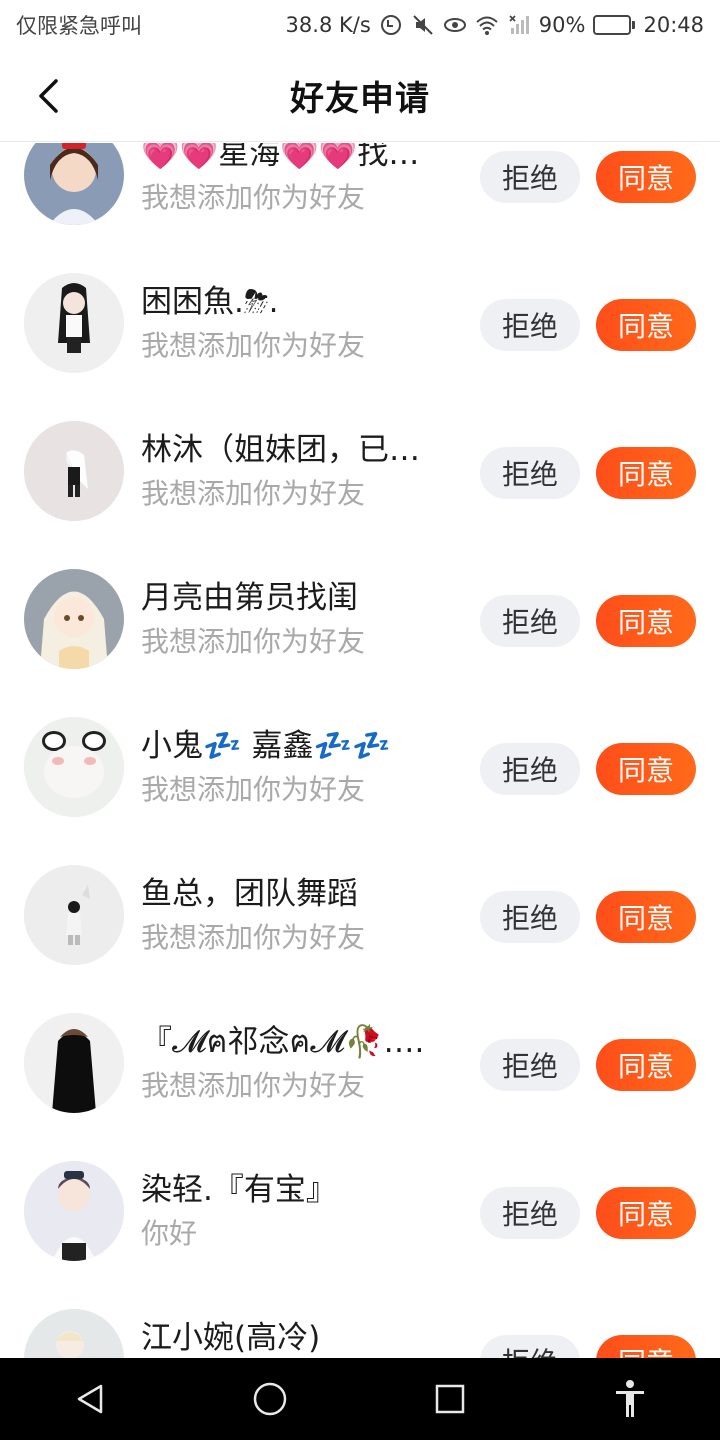  What do you see at coordinates (210, 302) in the screenshot?
I see `requester-name: 困困魚.⛈.` at bounding box center [210, 302].